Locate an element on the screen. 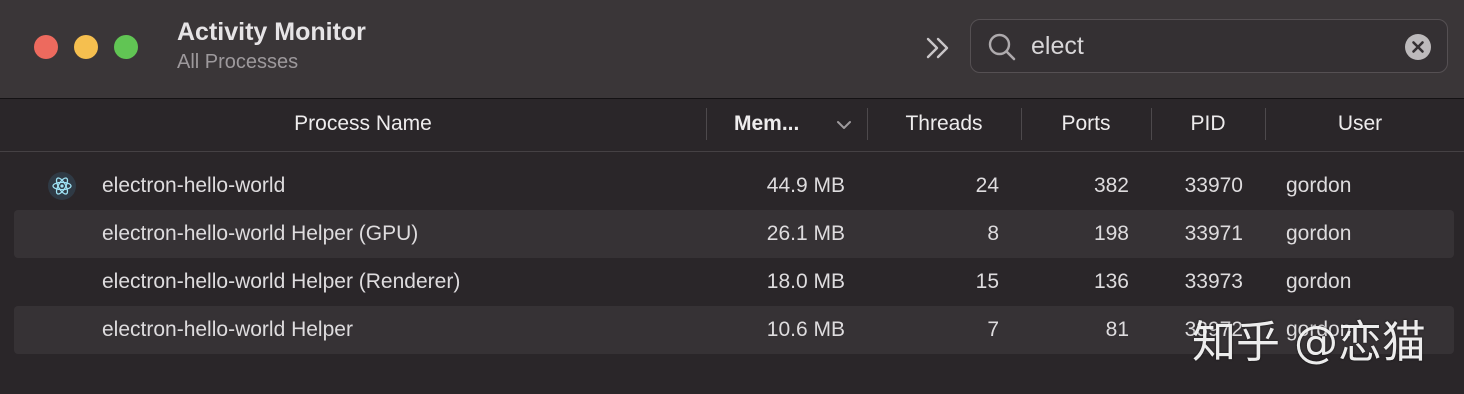 This screenshot has width=1464, height=394. electron-app-icon is located at coordinates (62, 186).